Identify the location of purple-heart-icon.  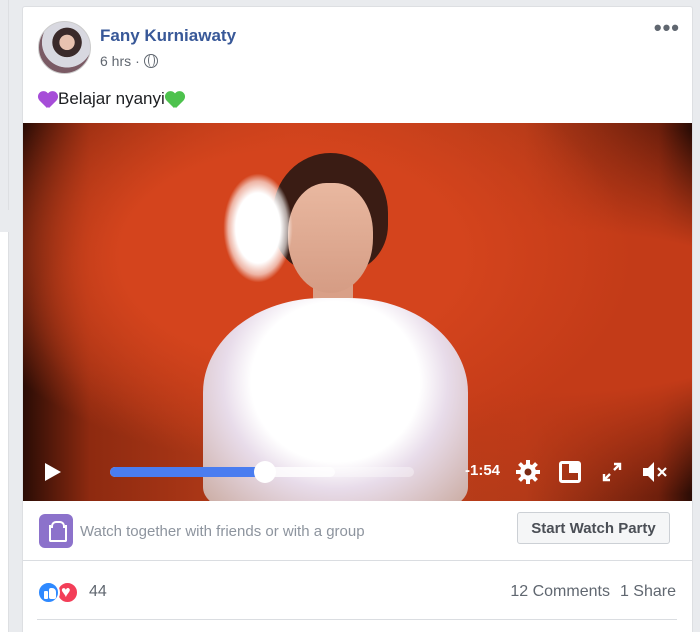
(48, 99).